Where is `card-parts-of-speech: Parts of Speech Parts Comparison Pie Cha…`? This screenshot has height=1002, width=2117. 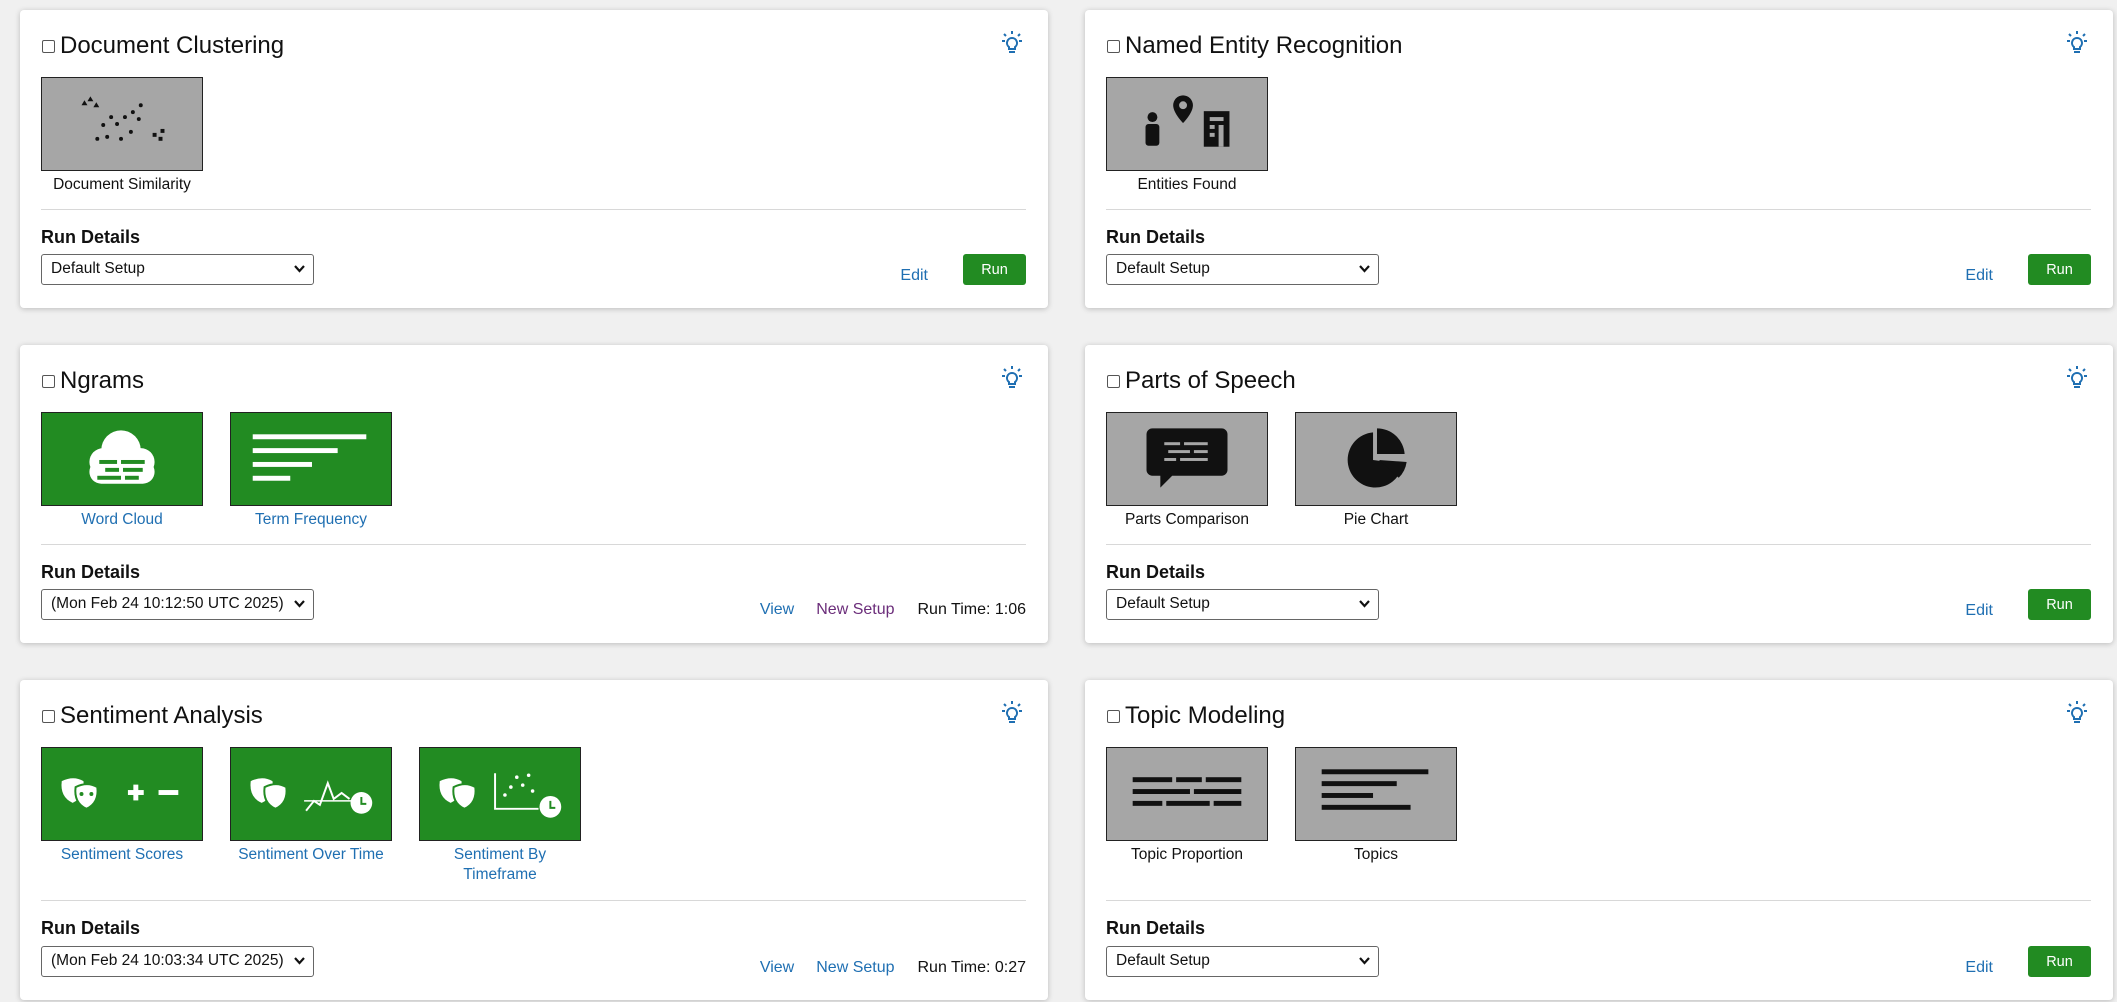
card-parts-of-speech: Parts of Speech Parts Comparison Pie Cha… is located at coordinates (1599, 494).